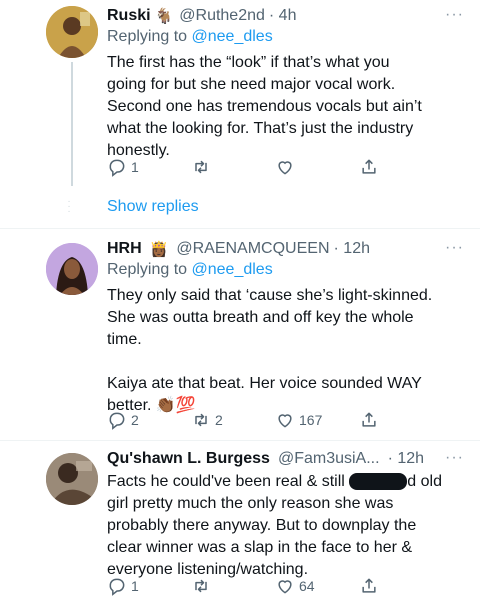 This screenshot has height=600, width=480. What do you see at coordinates (295, 586) in the screenshot?
I see `like-button: 64` at bounding box center [295, 586].